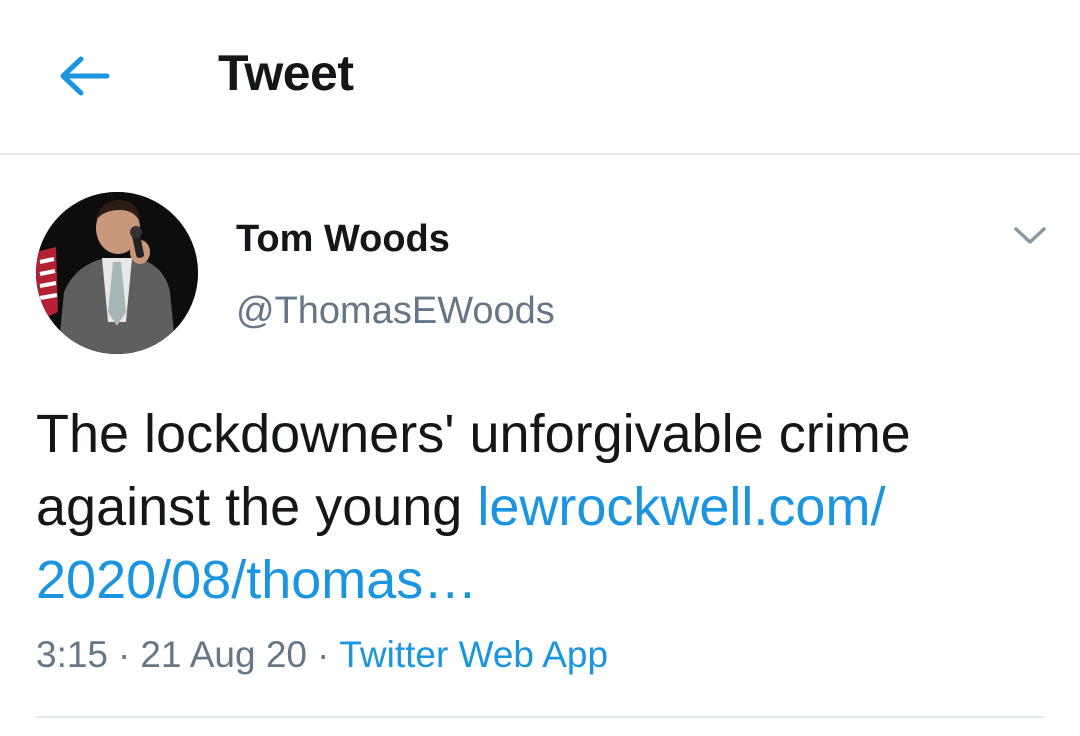 The width and height of the screenshot is (1080, 736). What do you see at coordinates (286, 73) in the screenshot?
I see `page-title: Tweet` at bounding box center [286, 73].